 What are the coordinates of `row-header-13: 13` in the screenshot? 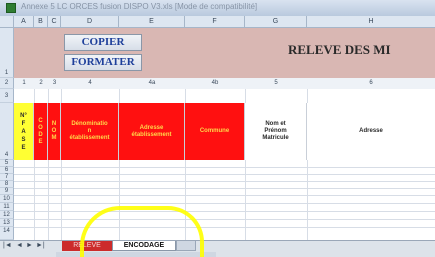 It's located at (7, 223).